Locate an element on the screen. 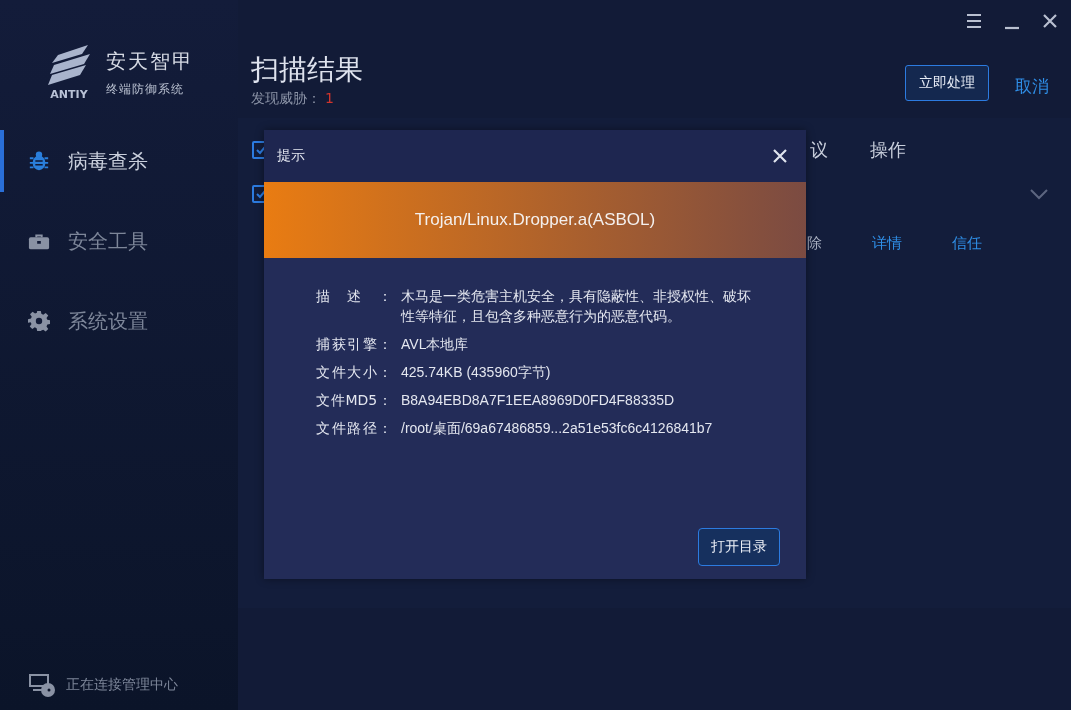 The height and width of the screenshot is (710, 1071). action-text: 除 is located at coordinates (814, 243).